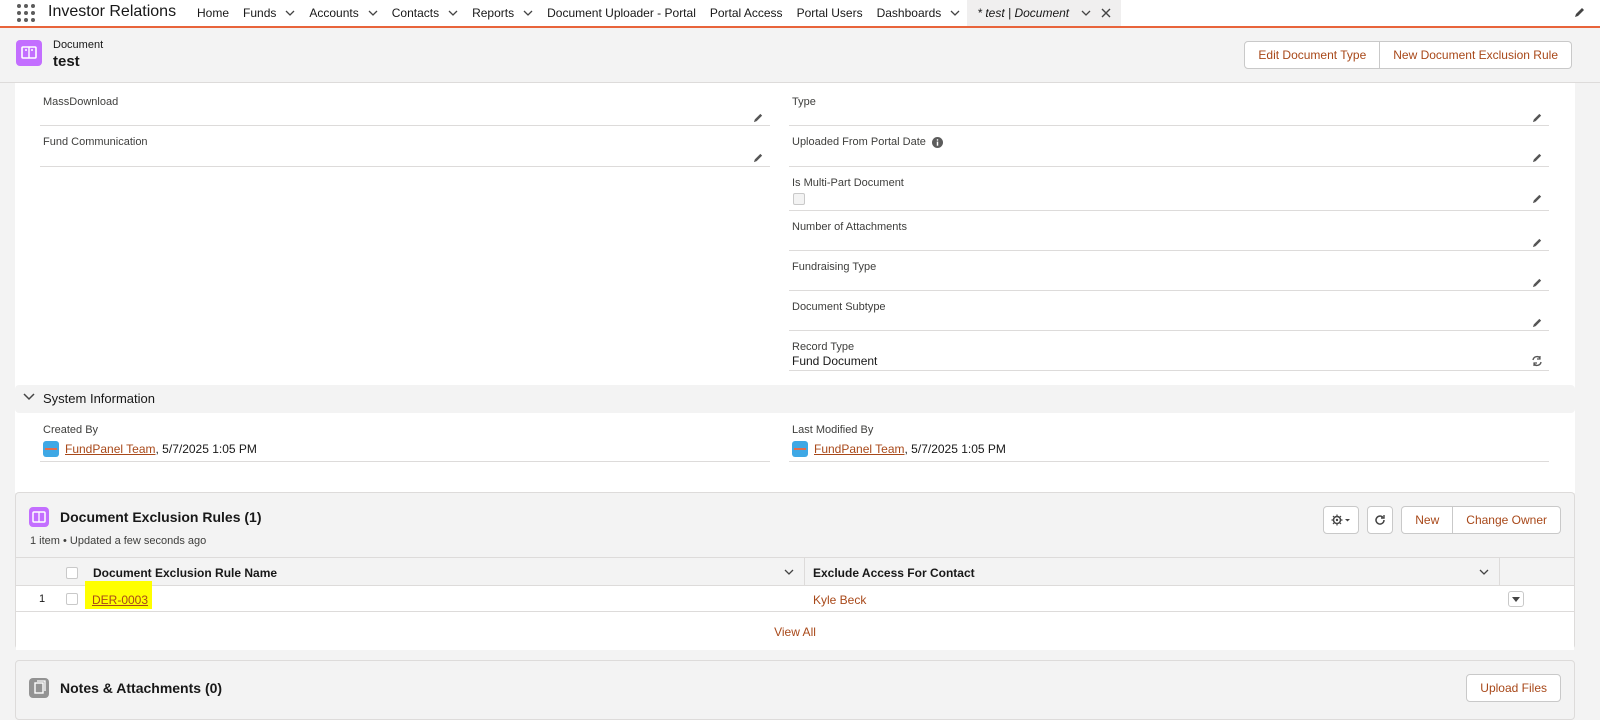  I want to click on field-label: Is Multi-Part Document, so click(848, 183).